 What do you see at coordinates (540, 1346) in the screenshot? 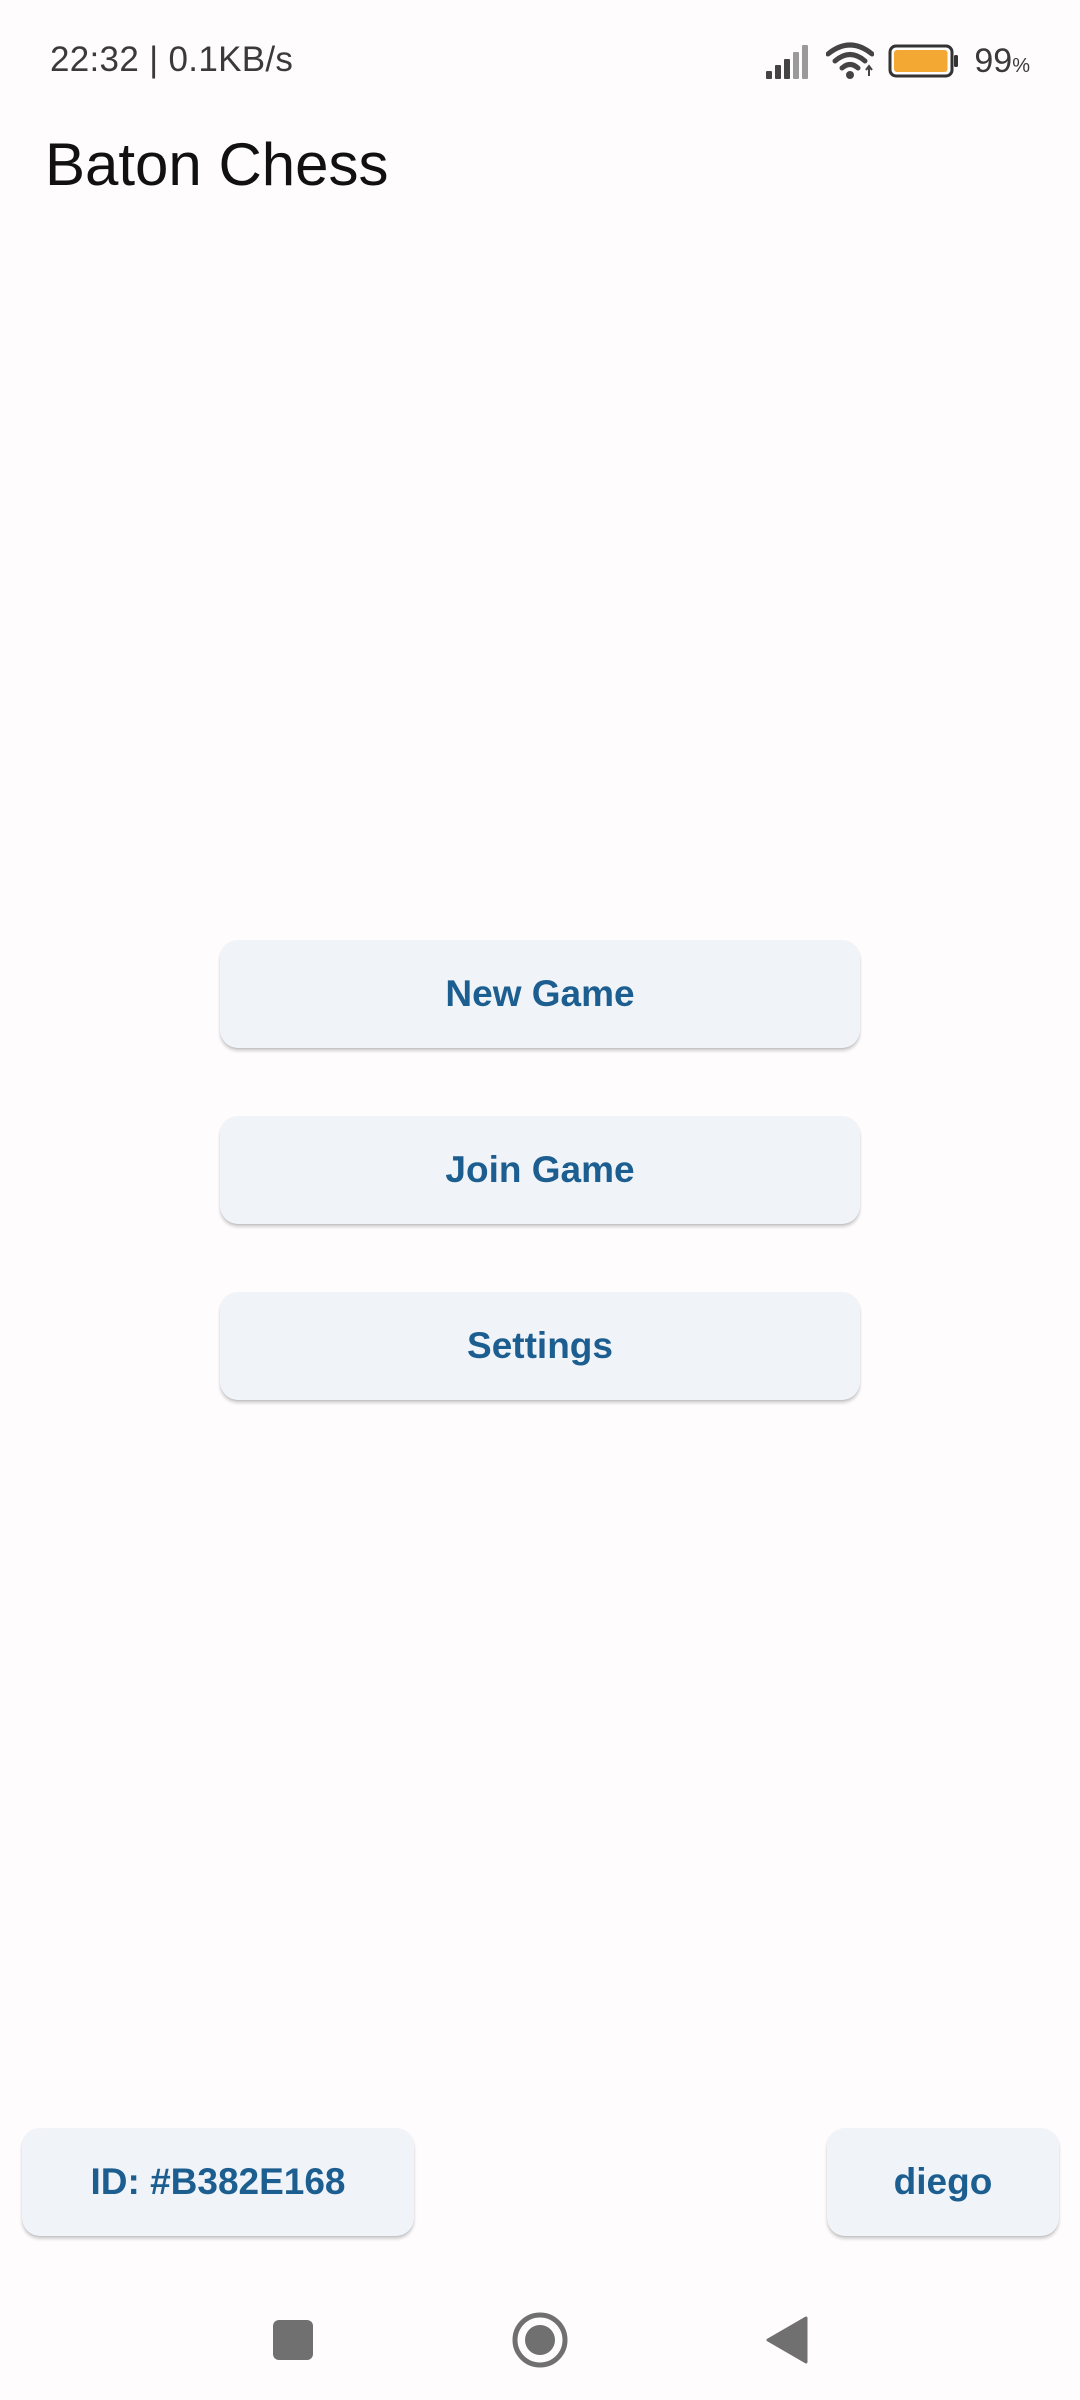
I see `settings-button: Settings` at bounding box center [540, 1346].